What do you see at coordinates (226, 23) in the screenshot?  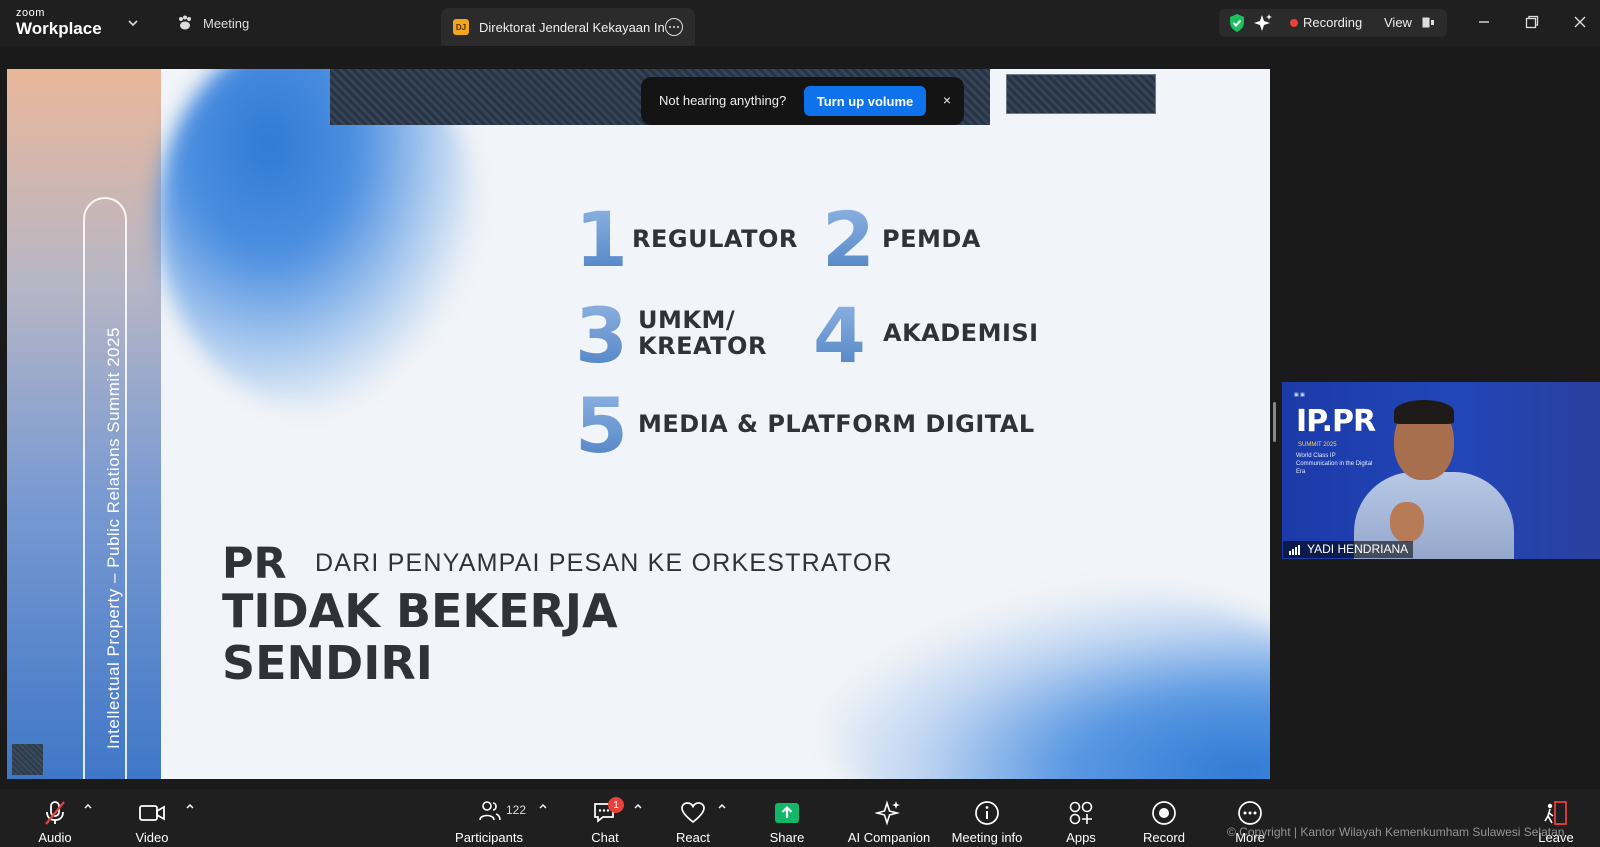 I see `meeting-tab-label: Meeting` at bounding box center [226, 23].